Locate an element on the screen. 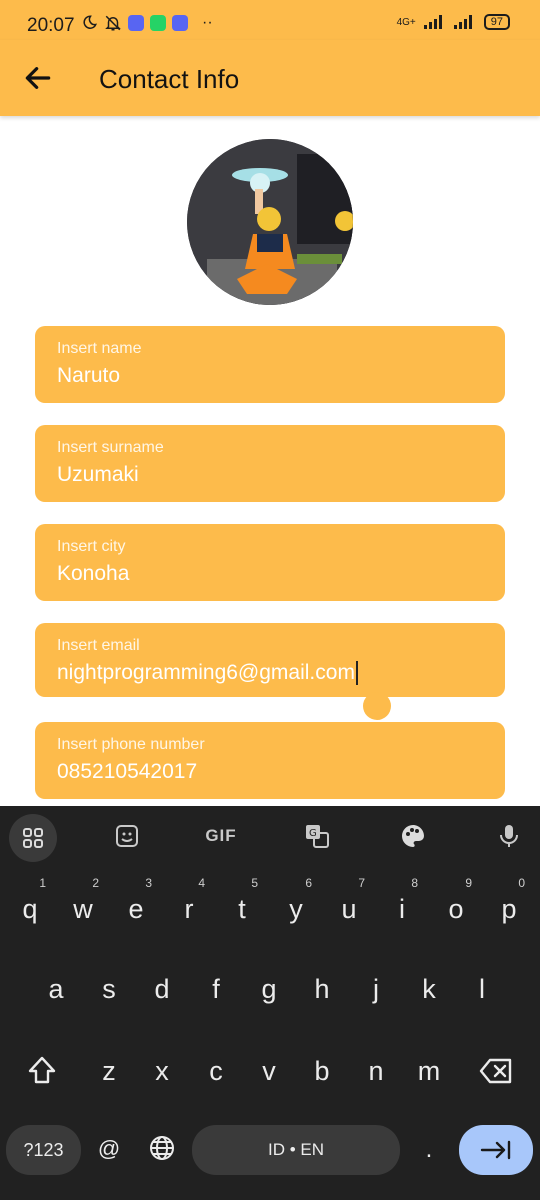  period-key: . is located at coordinates (429, 1150).